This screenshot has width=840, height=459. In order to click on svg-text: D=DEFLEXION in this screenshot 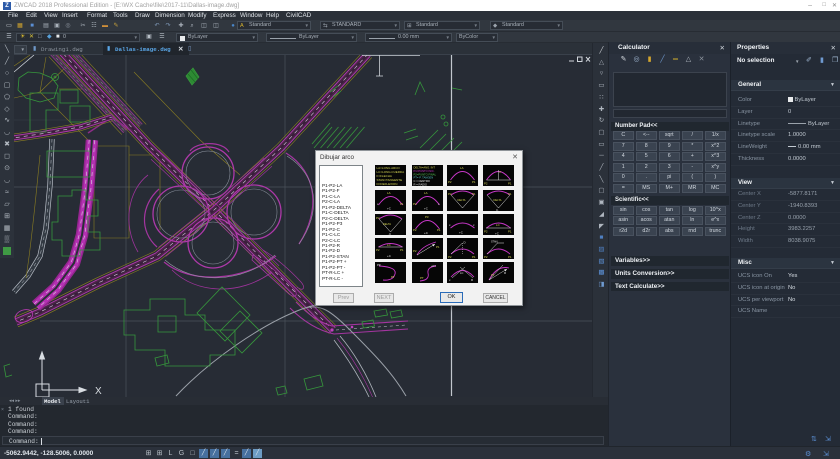, I will do `click(387, 184)`.